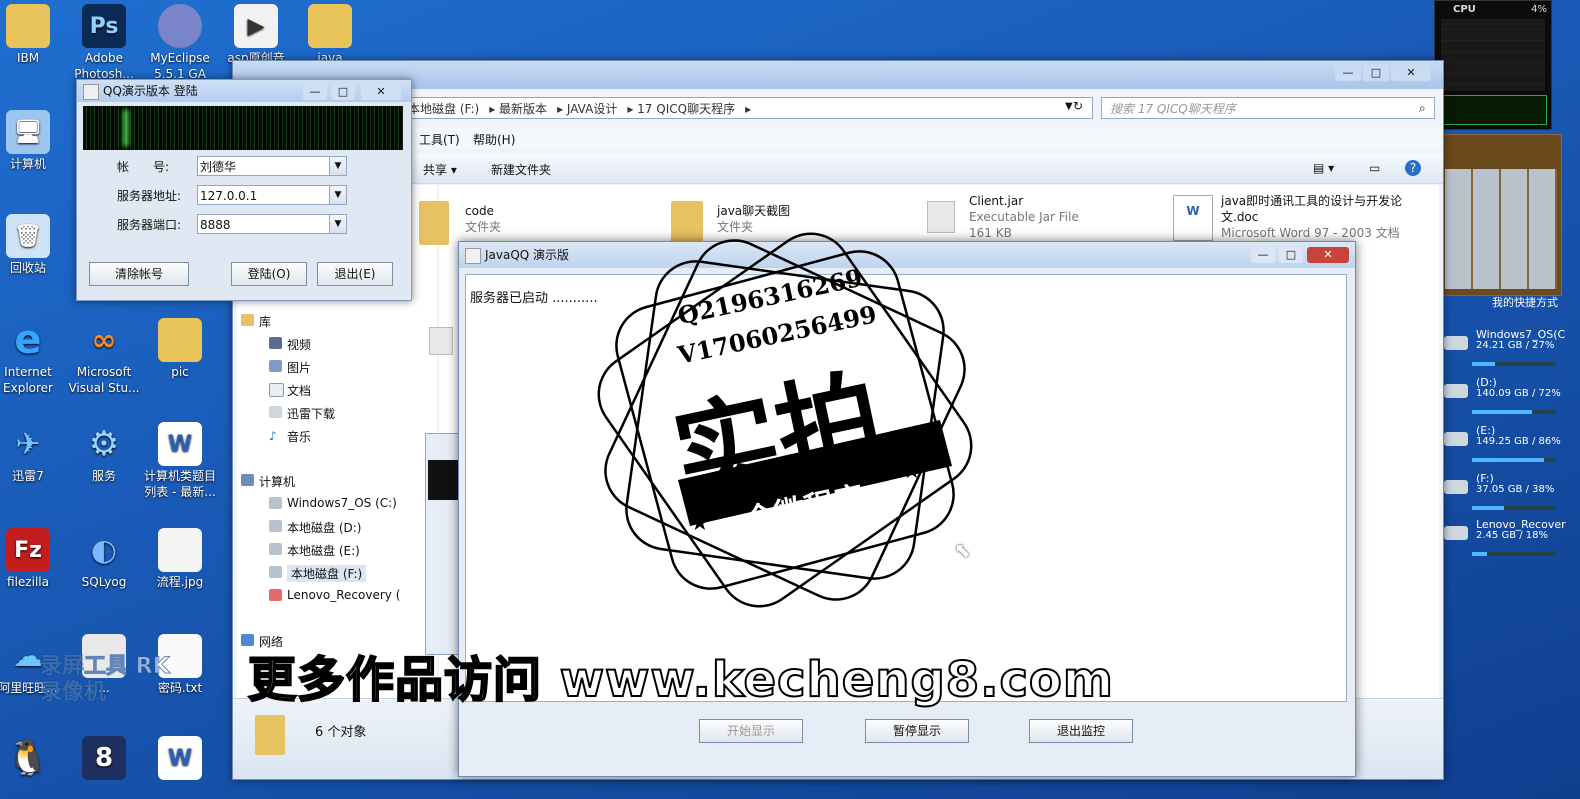  What do you see at coordinates (318, 573) in the screenshot?
I see `nav-drive-f: 本地磁盘 (F:)` at bounding box center [318, 573].